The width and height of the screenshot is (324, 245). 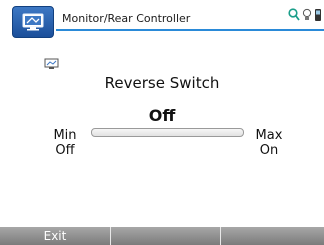 I want to click on reverse-switch-slider, so click(x=167, y=132).